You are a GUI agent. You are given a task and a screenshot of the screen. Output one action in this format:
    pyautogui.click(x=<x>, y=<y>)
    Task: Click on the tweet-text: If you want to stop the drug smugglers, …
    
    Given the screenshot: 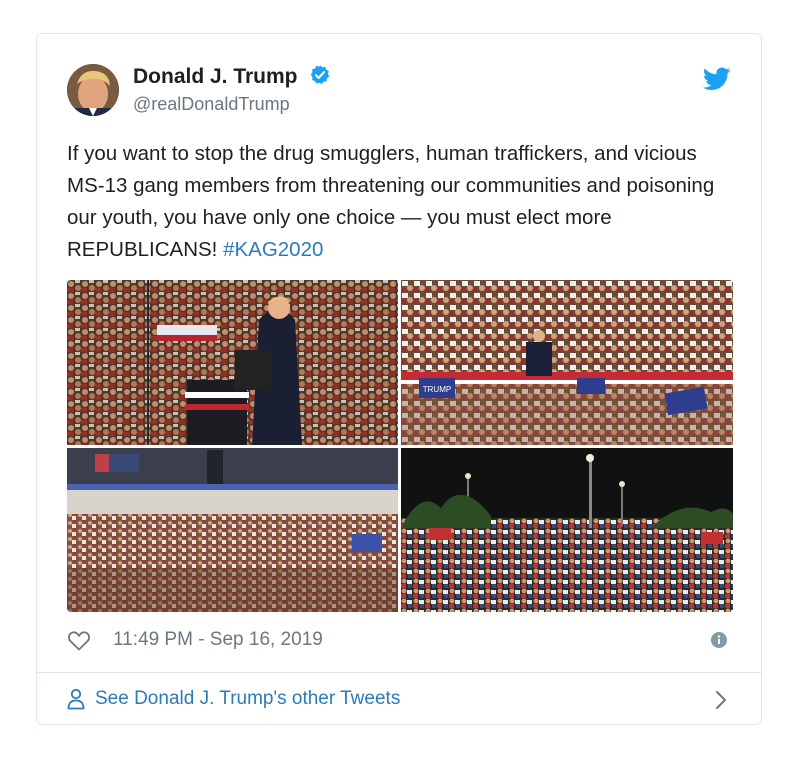 What is the action you would take?
    pyautogui.click(x=402, y=202)
    